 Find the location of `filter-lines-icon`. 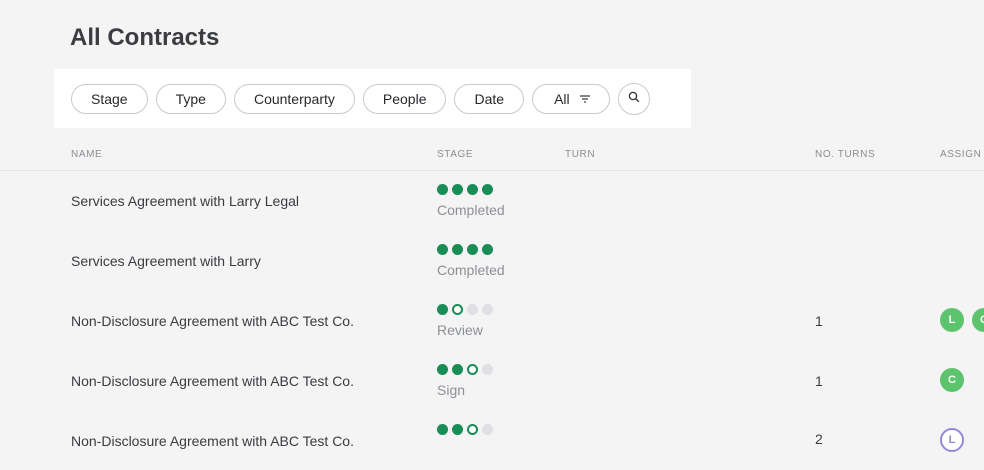

filter-lines-icon is located at coordinates (585, 99).